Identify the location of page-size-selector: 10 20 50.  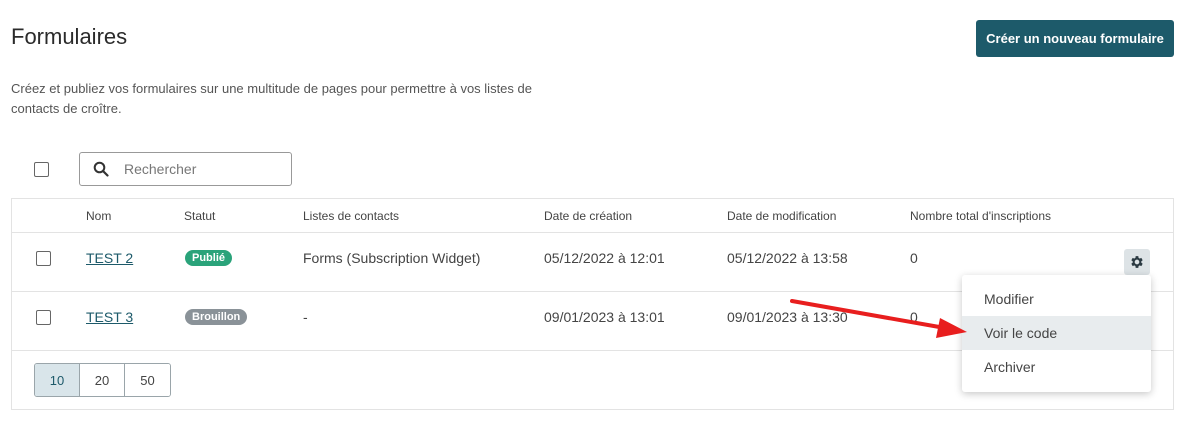
(102, 380).